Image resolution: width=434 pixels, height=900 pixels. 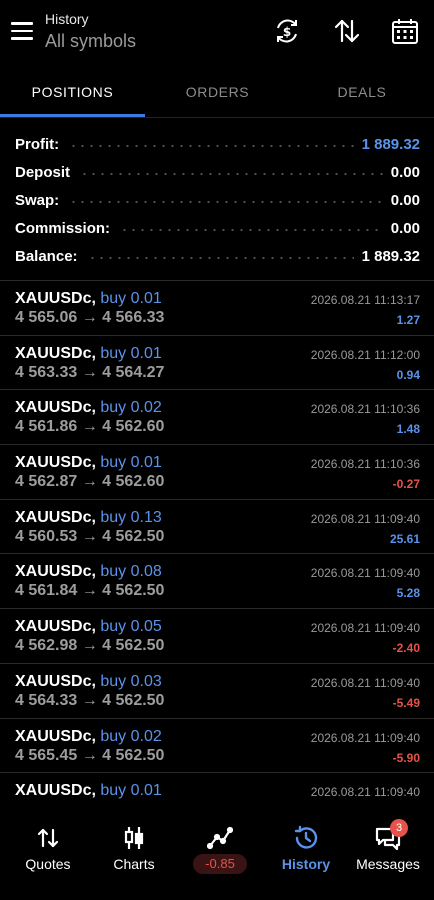 What do you see at coordinates (134, 852) in the screenshot?
I see `nav-charts: Charts` at bounding box center [134, 852].